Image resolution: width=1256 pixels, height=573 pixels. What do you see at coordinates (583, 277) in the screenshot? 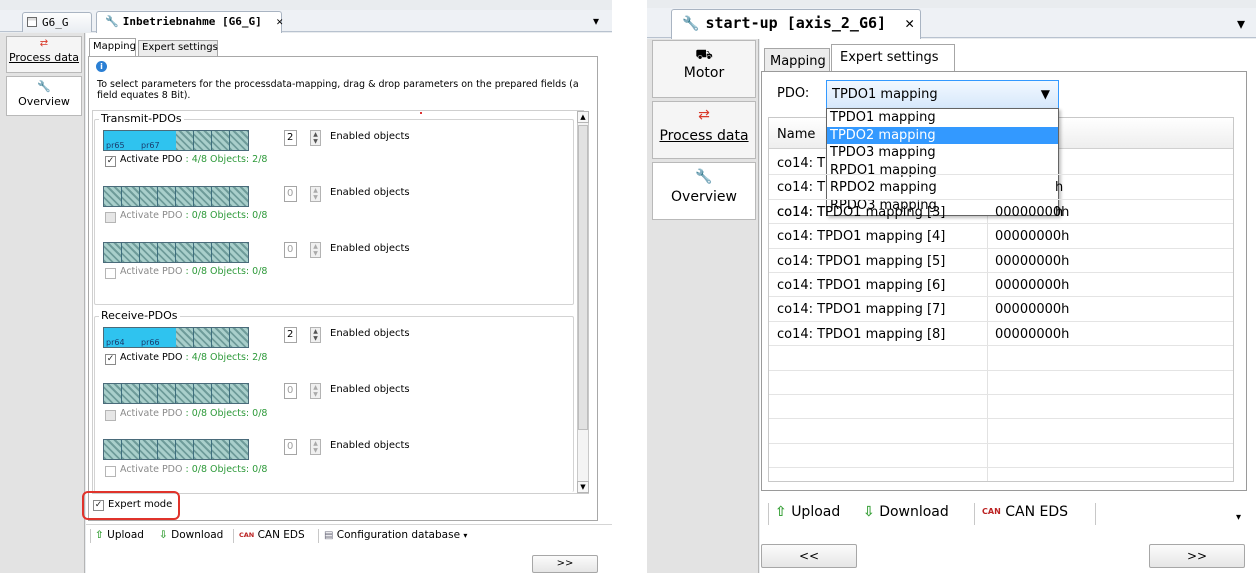
I see `scroll-thumb` at bounding box center [583, 277].